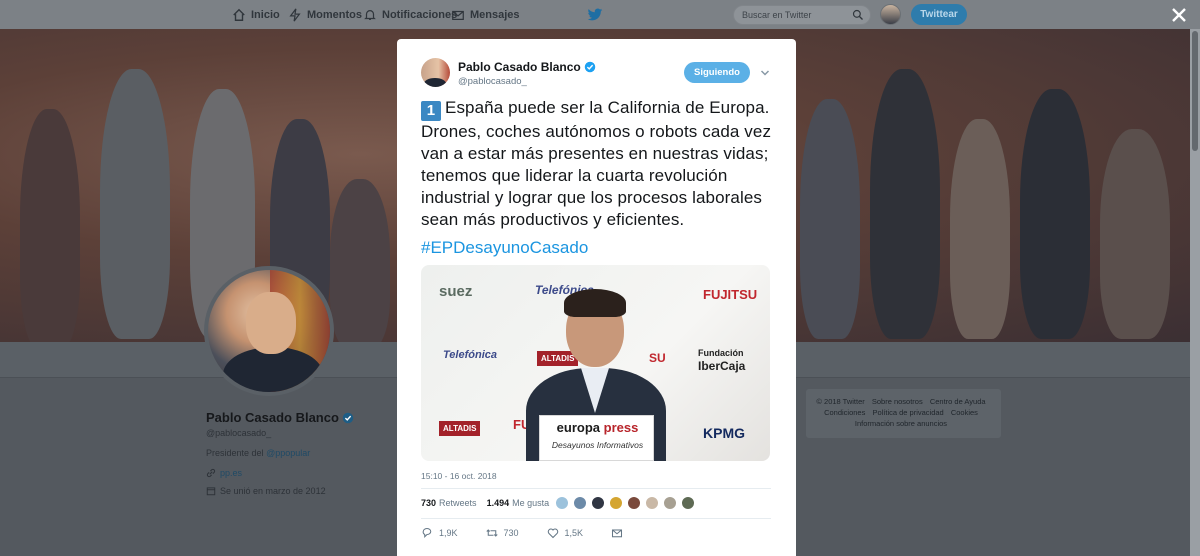 Image resolution: width=1200 pixels, height=556 pixels. I want to click on chevron-down-icon, so click(765, 73).